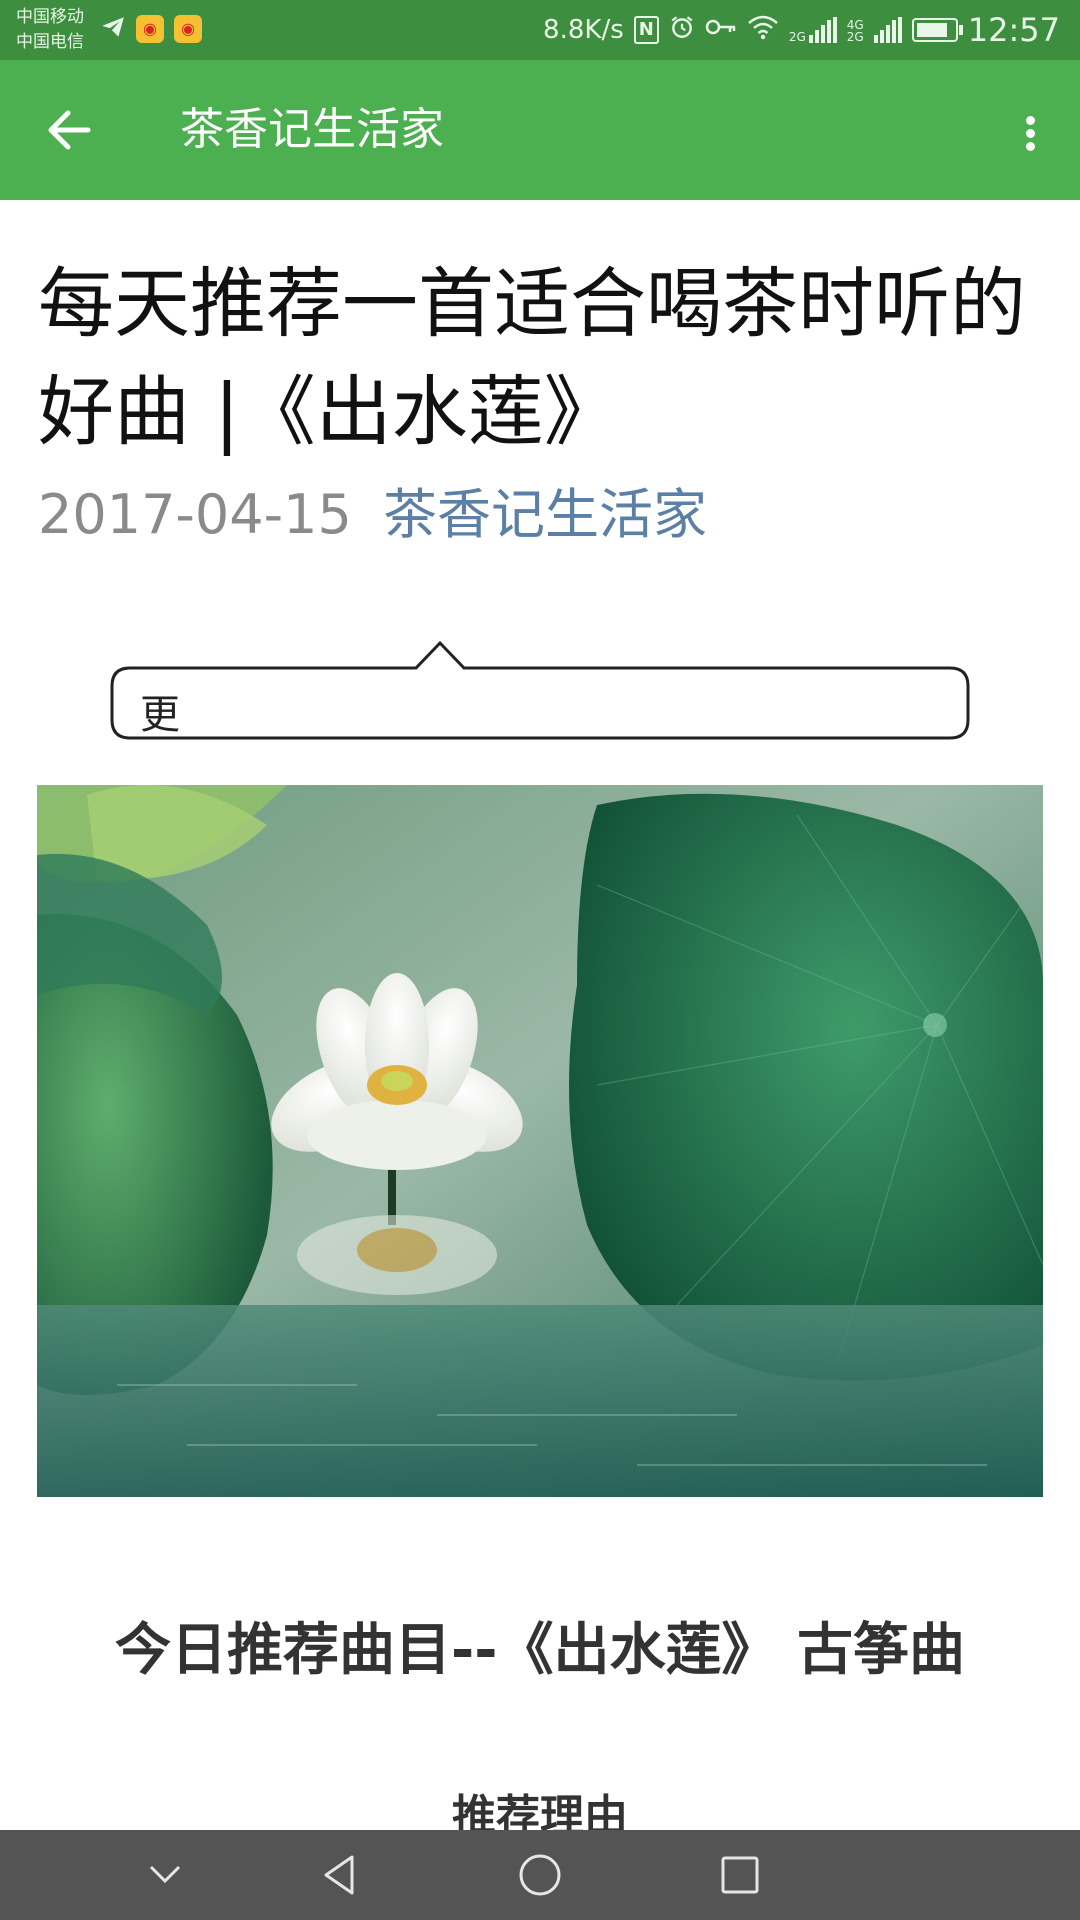  I want to click on arrow-left-icon, so click(70, 137).